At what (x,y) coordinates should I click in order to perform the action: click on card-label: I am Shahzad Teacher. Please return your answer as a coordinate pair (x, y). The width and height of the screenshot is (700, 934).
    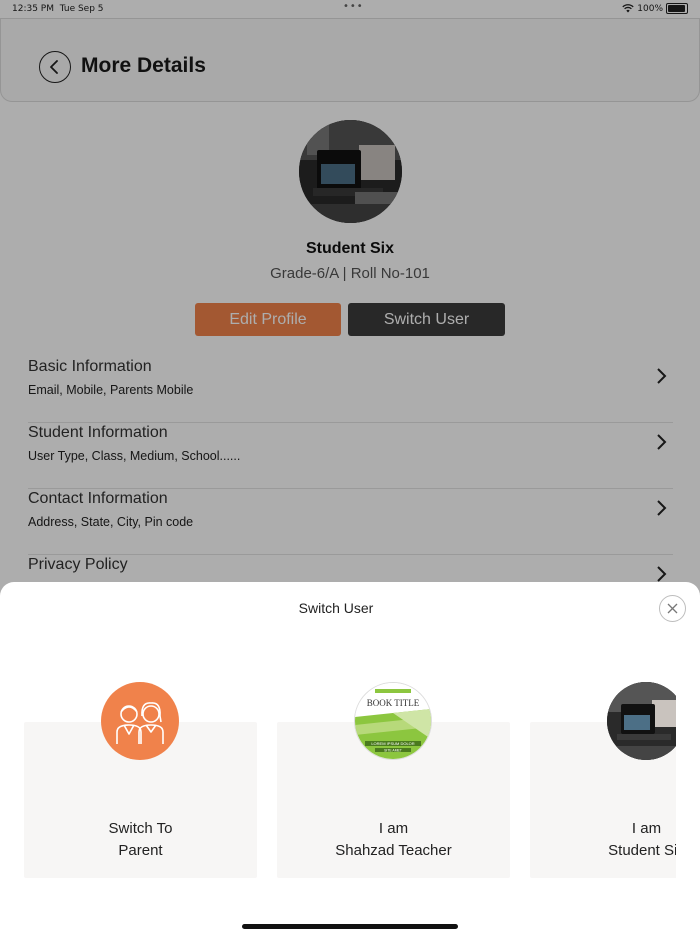
    Looking at the image, I should click on (393, 839).